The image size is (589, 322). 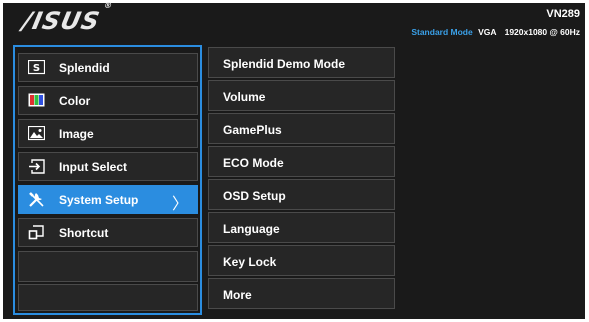 What do you see at coordinates (108, 133) in the screenshot?
I see `menu-item-image: Image` at bounding box center [108, 133].